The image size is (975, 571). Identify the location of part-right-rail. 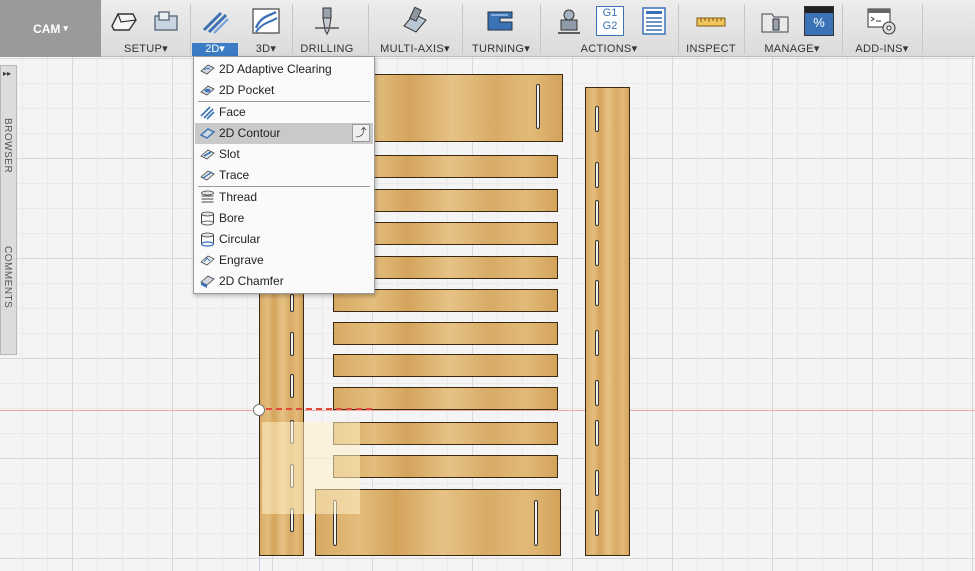
(607, 321).